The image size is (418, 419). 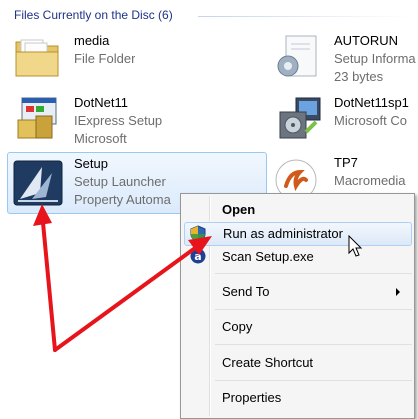 I want to click on mouse-cursor-icon, so click(x=355, y=246).